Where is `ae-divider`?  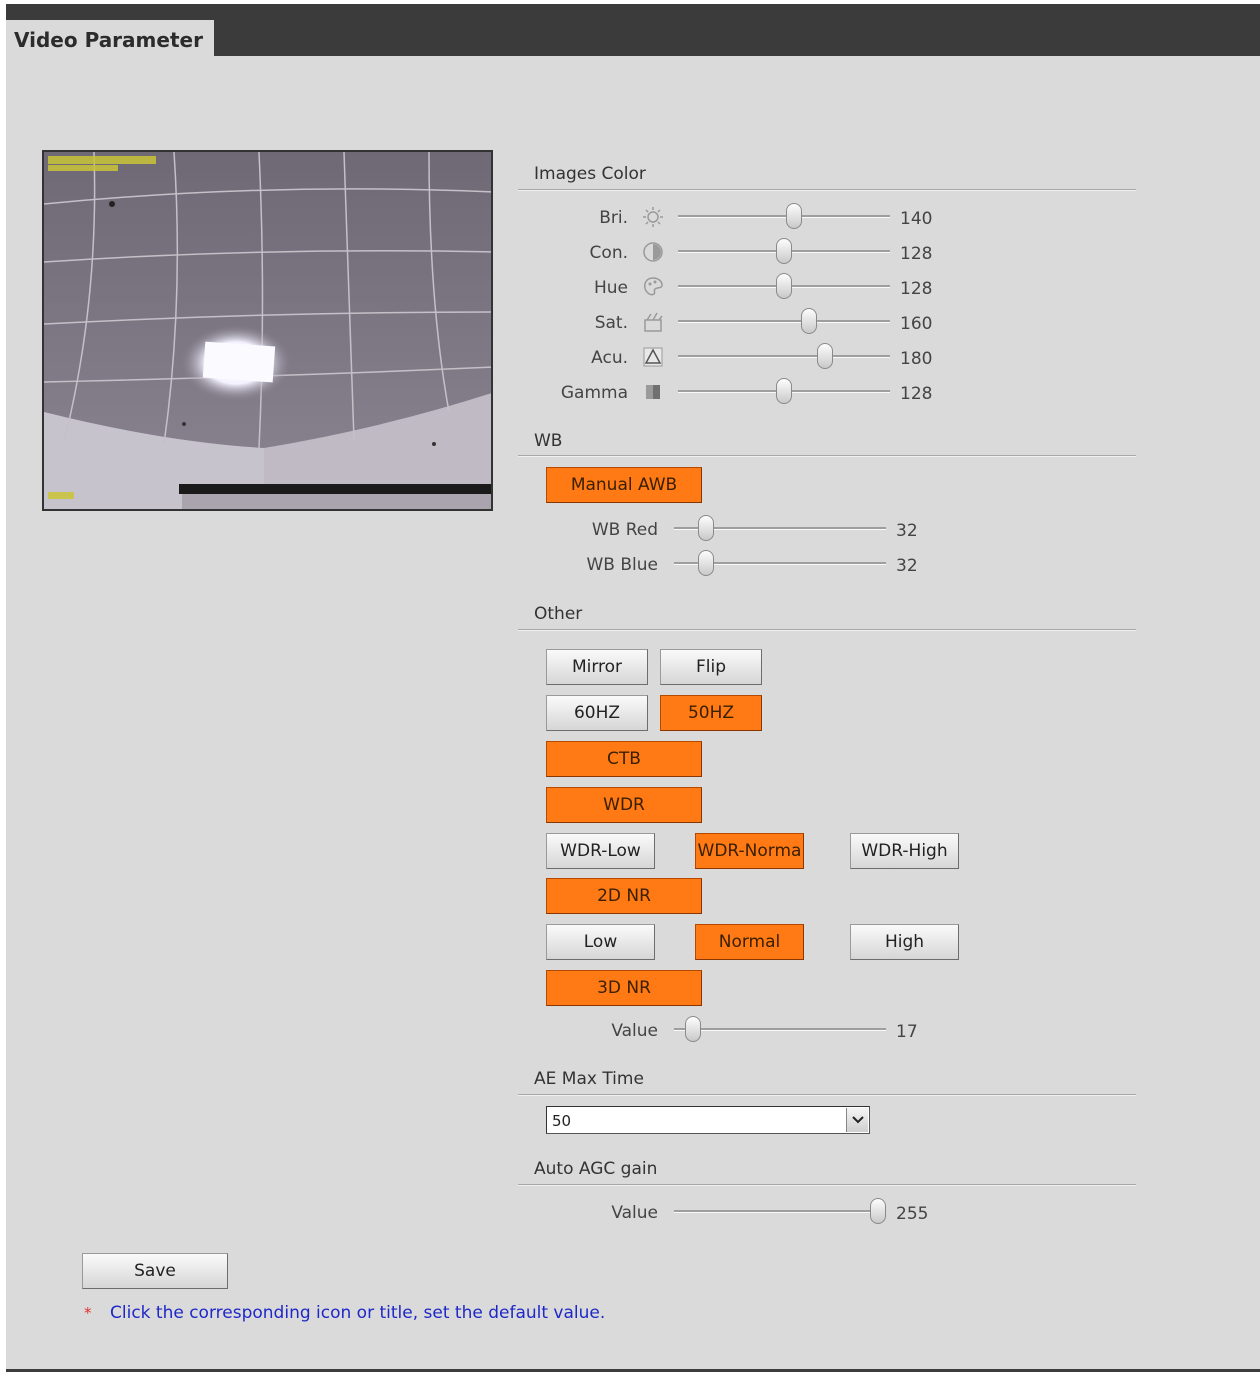
ae-divider is located at coordinates (827, 1095).